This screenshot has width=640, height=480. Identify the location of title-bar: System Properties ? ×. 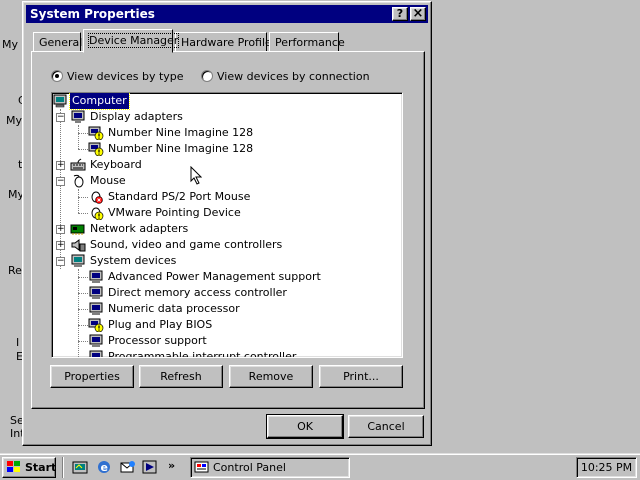
(227, 14).